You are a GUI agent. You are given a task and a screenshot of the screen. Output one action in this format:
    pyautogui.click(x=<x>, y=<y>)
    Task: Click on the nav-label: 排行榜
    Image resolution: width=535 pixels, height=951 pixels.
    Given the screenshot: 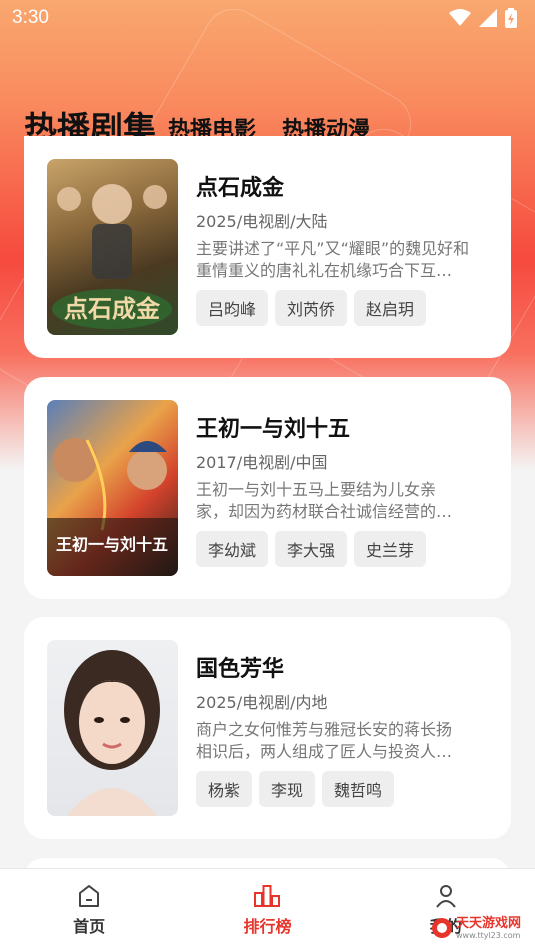 What is the action you would take?
    pyautogui.click(x=267, y=926)
    